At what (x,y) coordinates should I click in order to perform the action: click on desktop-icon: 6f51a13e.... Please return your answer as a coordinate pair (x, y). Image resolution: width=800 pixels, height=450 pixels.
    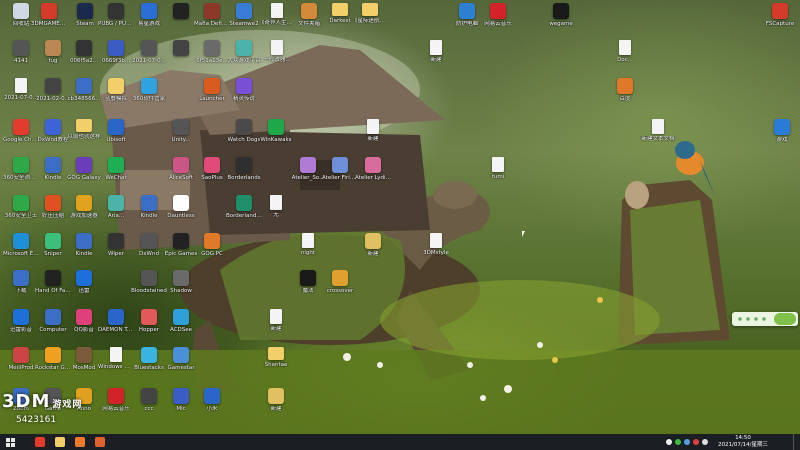
    Looking at the image, I should click on (212, 52).